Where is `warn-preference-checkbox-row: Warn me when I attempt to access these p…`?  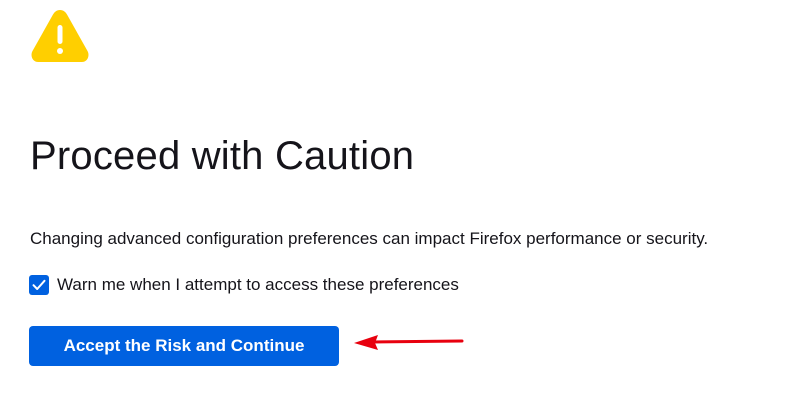 warn-preference-checkbox-row: Warn me when I attempt to access these p… is located at coordinates (244, 285).